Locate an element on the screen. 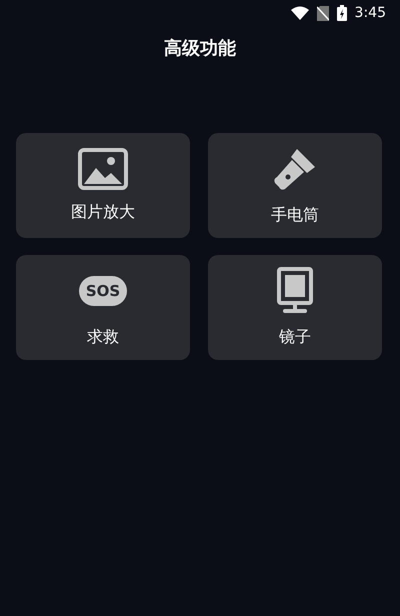 This screenshot has height=616, width=400. feature-tile: 手电筒 is located at coordinates (295, 185).